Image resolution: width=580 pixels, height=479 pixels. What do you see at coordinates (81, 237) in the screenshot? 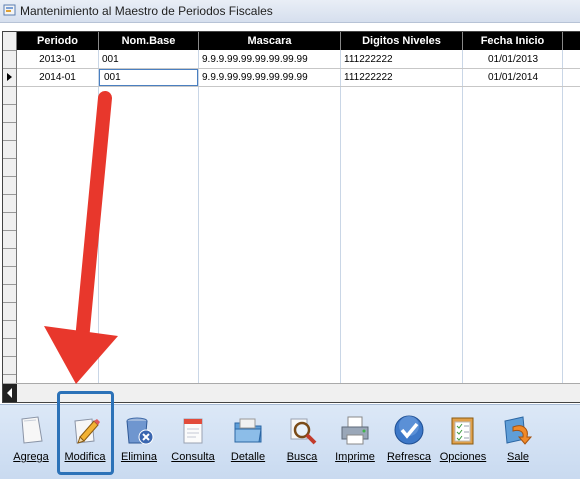
I see `annotation-arrow-icon` at bounding box center [81, 237].